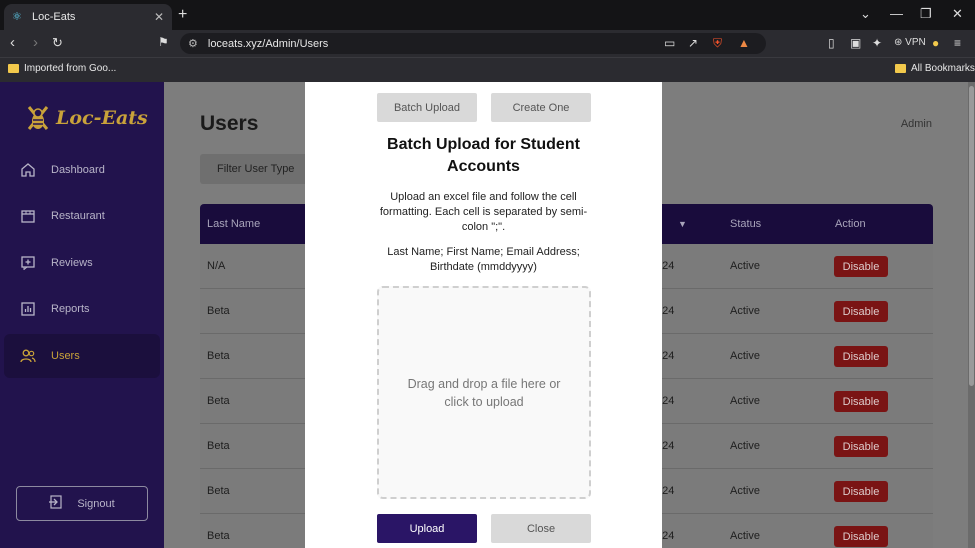 The height and width of the screenshot is (548, 975). What do you see at coordinates (163, 42) in the screenshot?
I see `bookmark-icon: ⚑` at bounding box center [163, 42].